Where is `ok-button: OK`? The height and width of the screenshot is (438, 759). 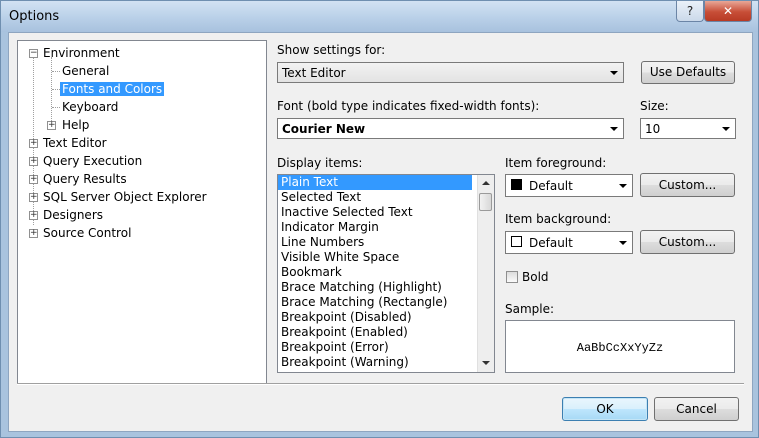 ok-button: OK is located at coordinates (605, 409).